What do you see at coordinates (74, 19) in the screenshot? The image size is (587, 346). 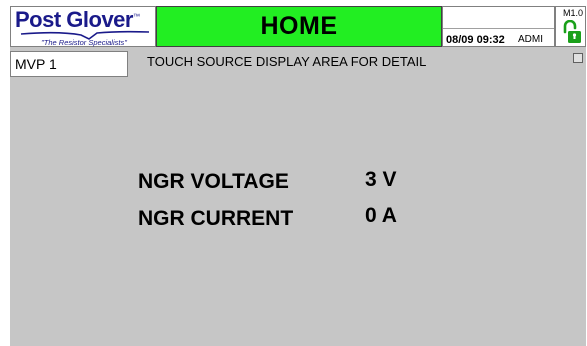 I see `logo-brand-text: Post Glover` at bounding box center [74, 19].